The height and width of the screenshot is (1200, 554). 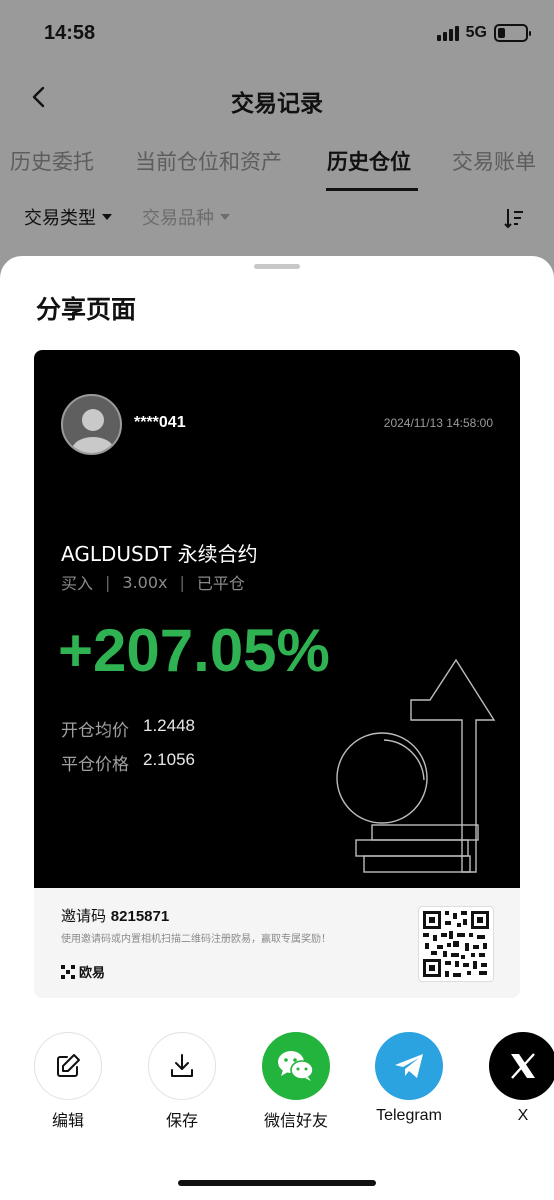 I want to click on invite-label: 邀请码, so click(x=84, y=916).